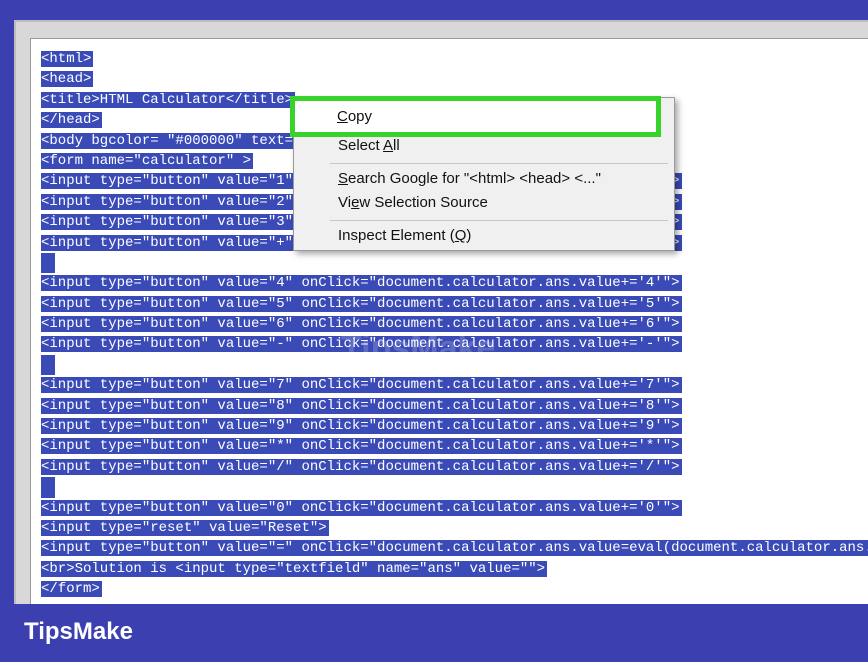 This screenshot has height=662, width=868. Describe the element at coordinates (413, 203) in the screenshot. I see `menu-item-view-selection-source: View Selection Source` at that location.